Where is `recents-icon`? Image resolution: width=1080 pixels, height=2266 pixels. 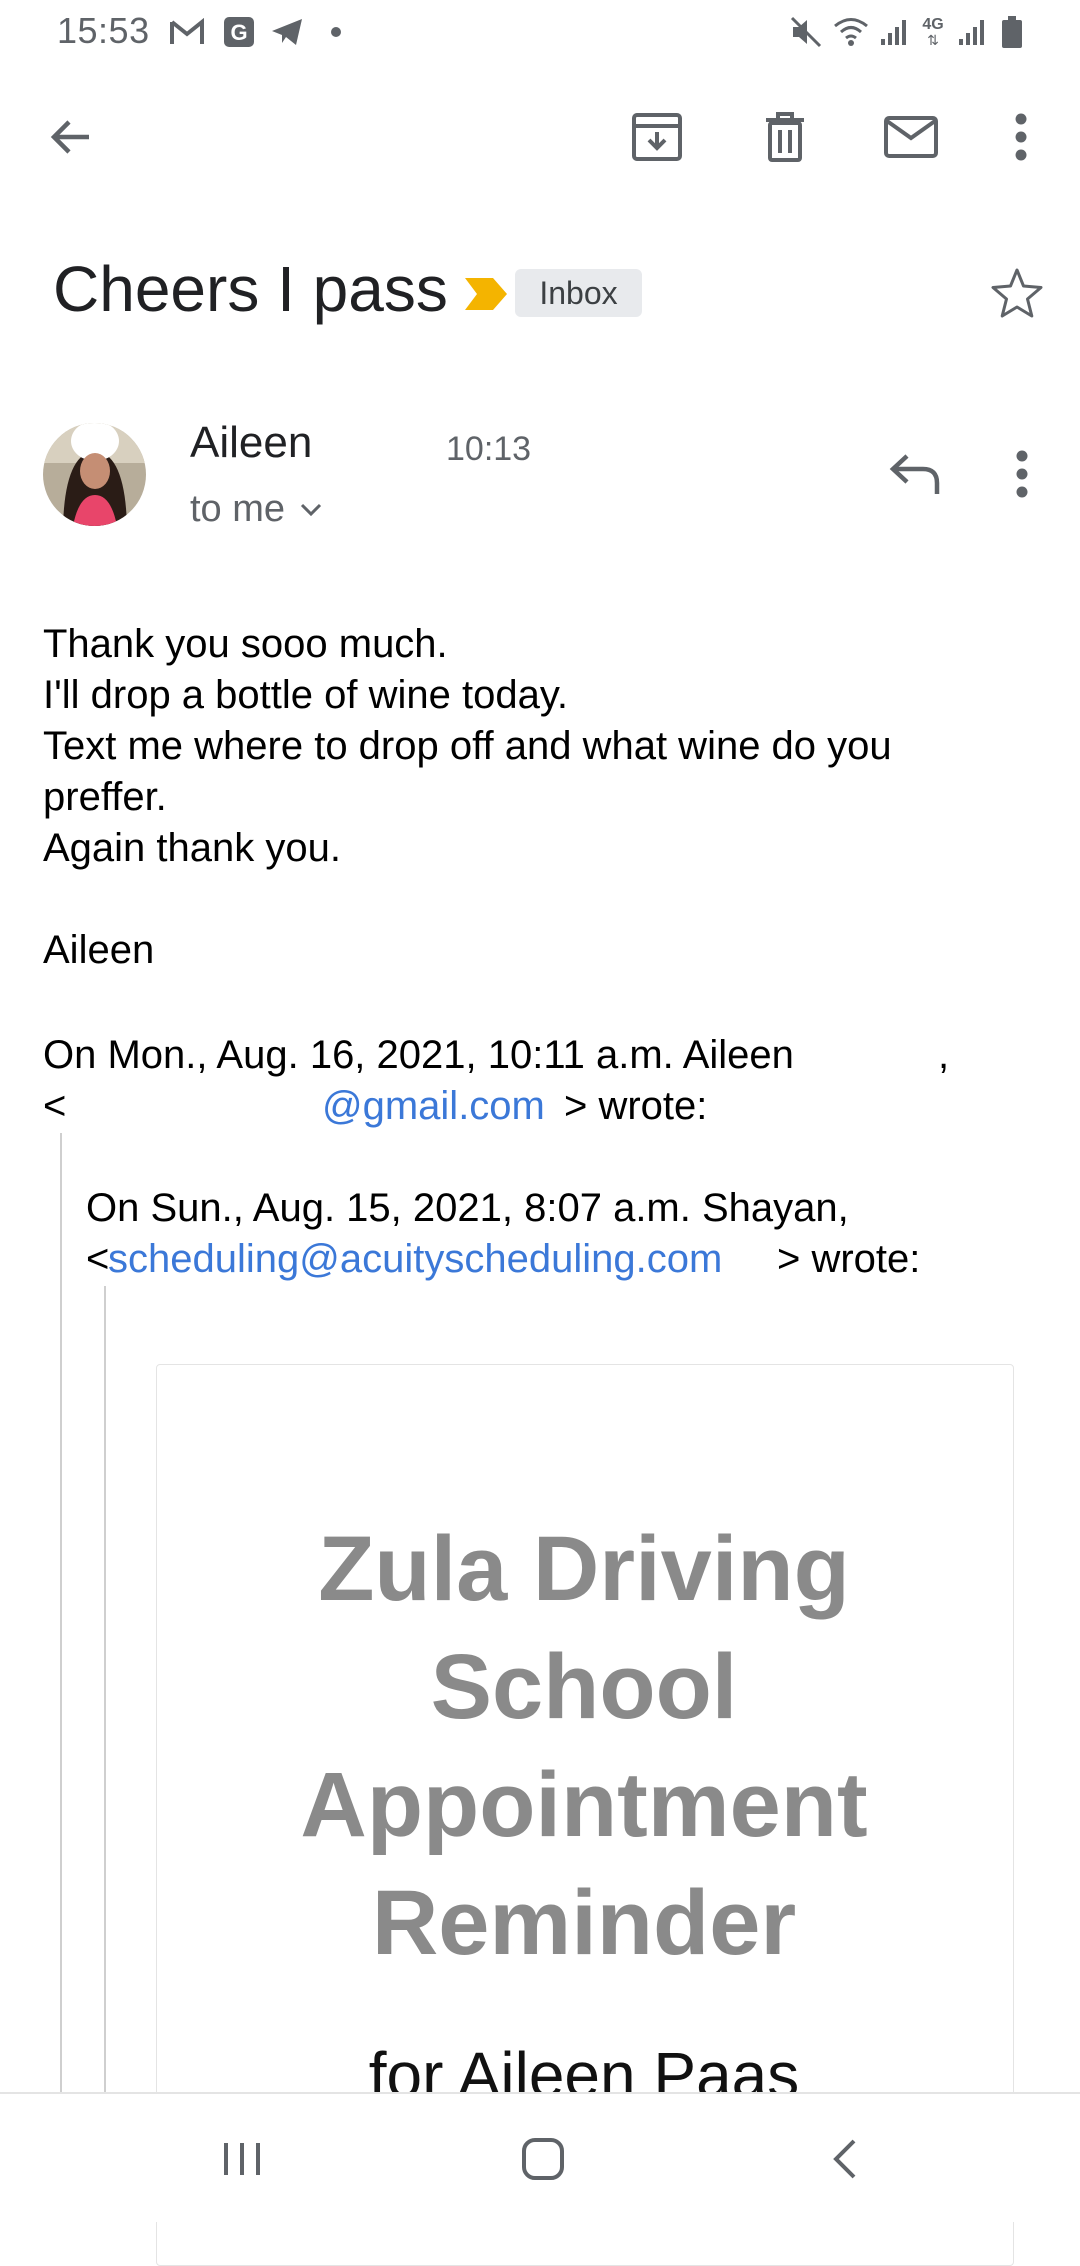 recents-icon is located at coordinates (242, 2159).